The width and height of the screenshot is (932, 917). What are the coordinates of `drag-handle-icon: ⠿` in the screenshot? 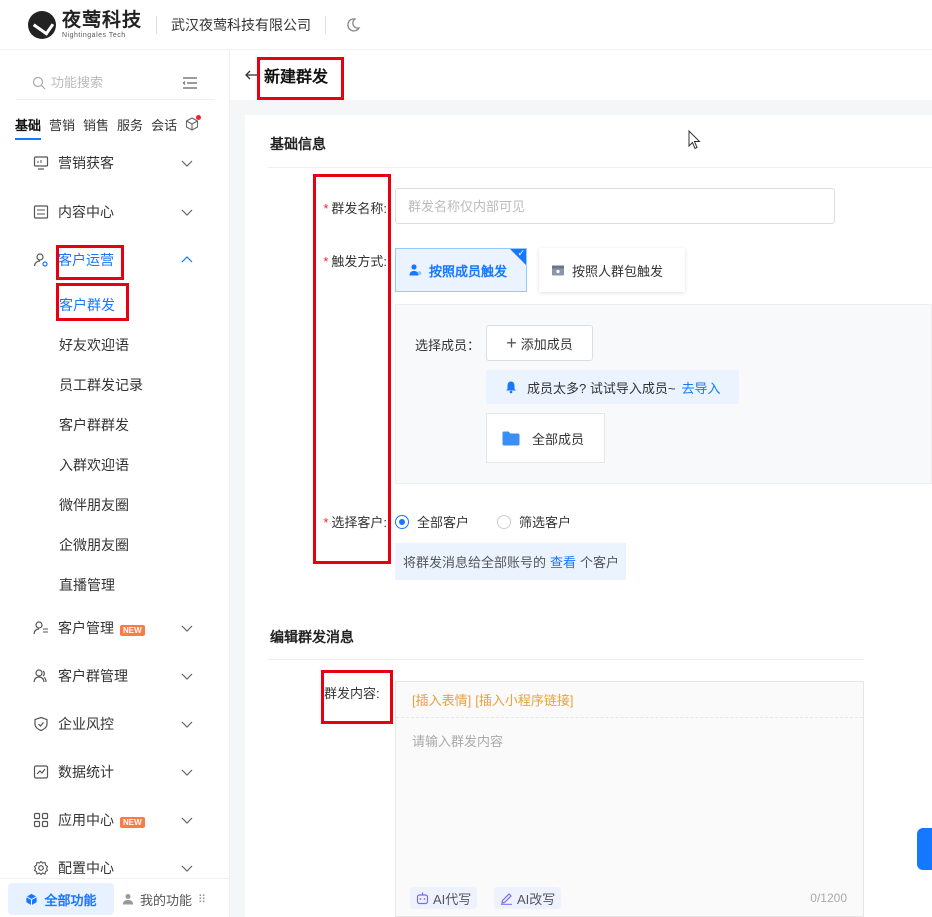 It's located at (202, 899).